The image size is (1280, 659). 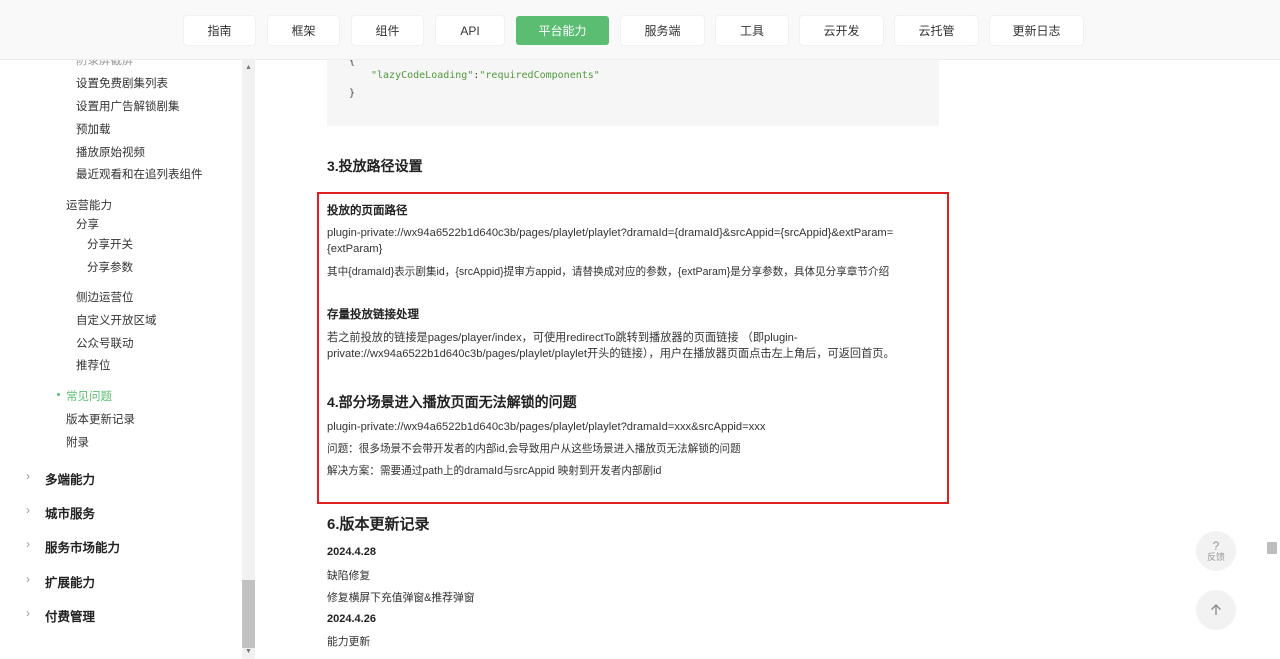 What do you see at coordinates (375, 166) in the screenshot?
I see `heading-launch-path: 3.投放路径设置` at bounding box center [375, 166].